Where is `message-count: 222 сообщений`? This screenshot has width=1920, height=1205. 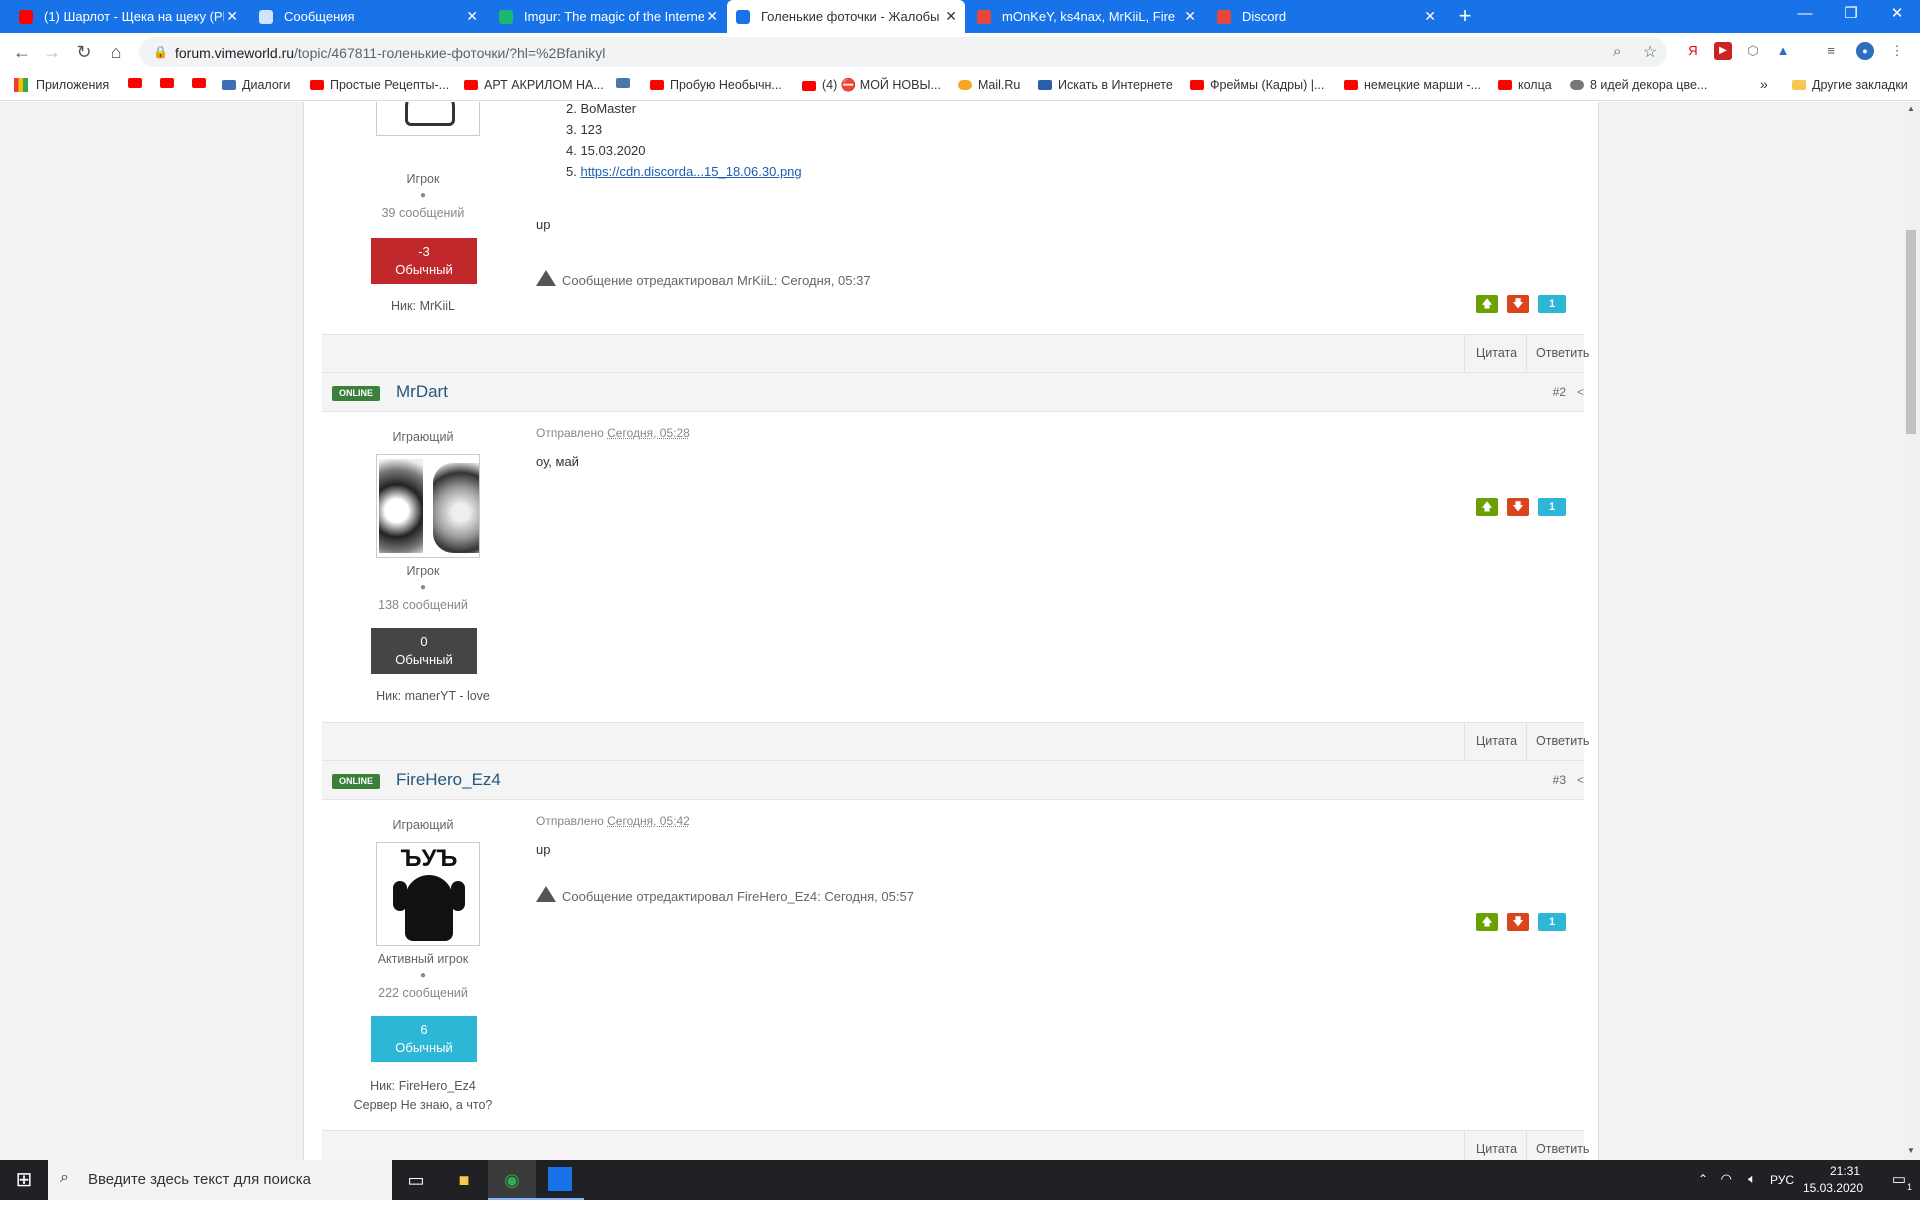
message-count: 222 сообщений is located at coordinates (423, 993).